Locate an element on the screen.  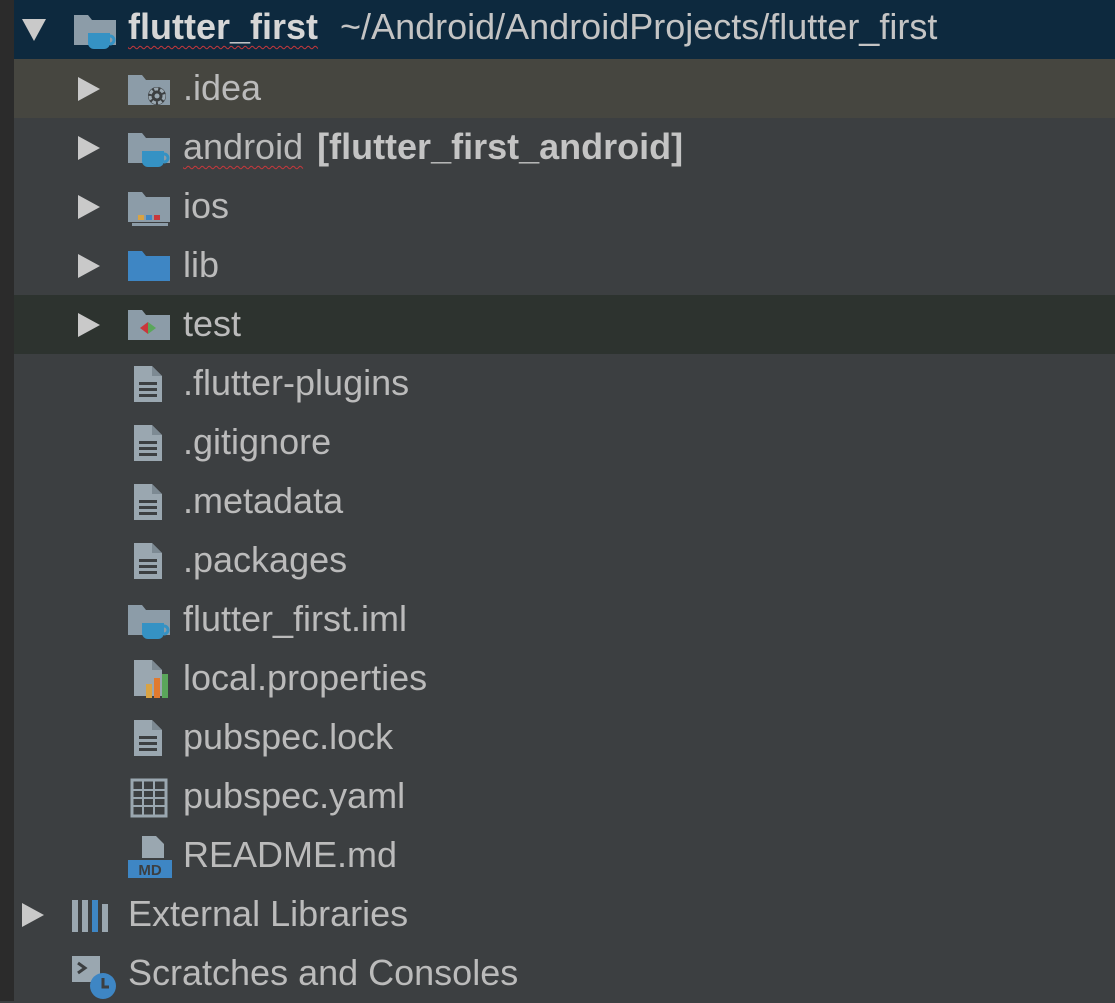
markdown-badge-text: MD is located at coordinates (149, 870).